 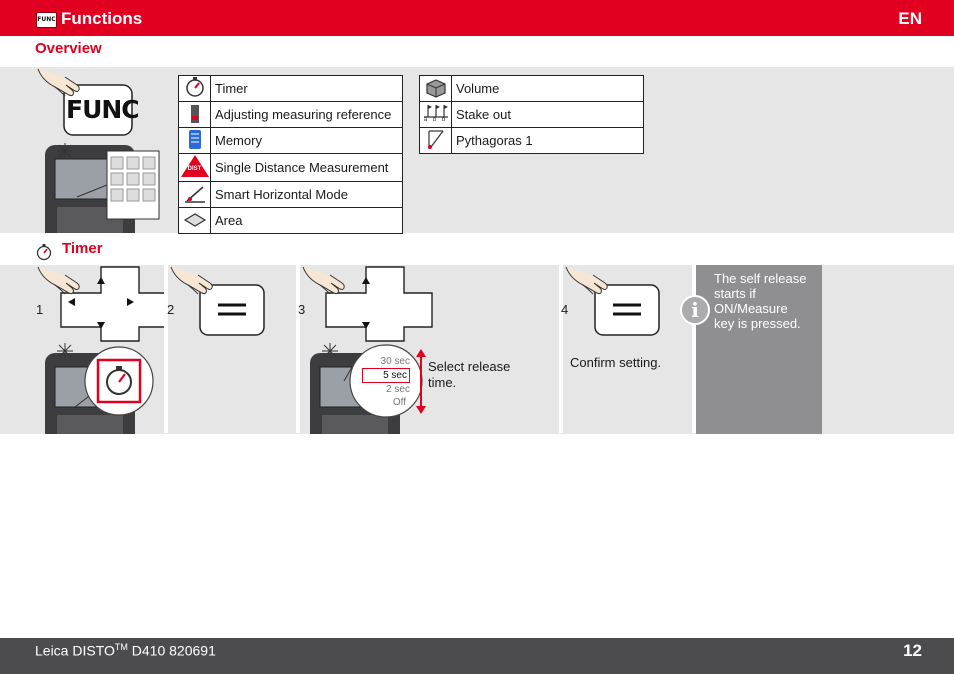 I want to click on legend-row-reference: Adjusting measuring reference, so click(x=290, y=114).